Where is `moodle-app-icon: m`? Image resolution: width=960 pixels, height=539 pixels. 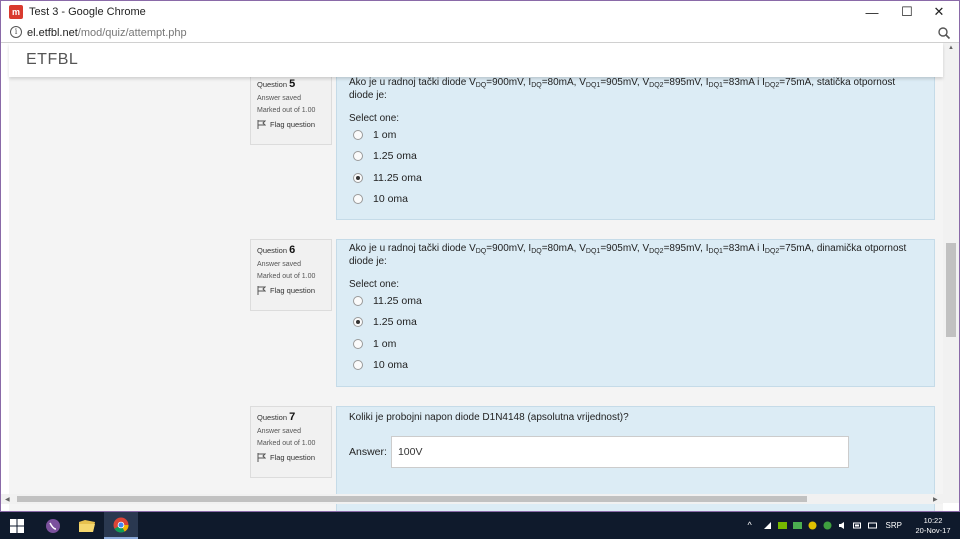
moodle-app-icon: m is located at coordinates (16, 12).